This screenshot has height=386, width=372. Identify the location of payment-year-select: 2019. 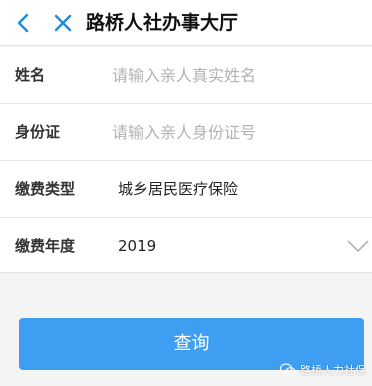
(242, 246).